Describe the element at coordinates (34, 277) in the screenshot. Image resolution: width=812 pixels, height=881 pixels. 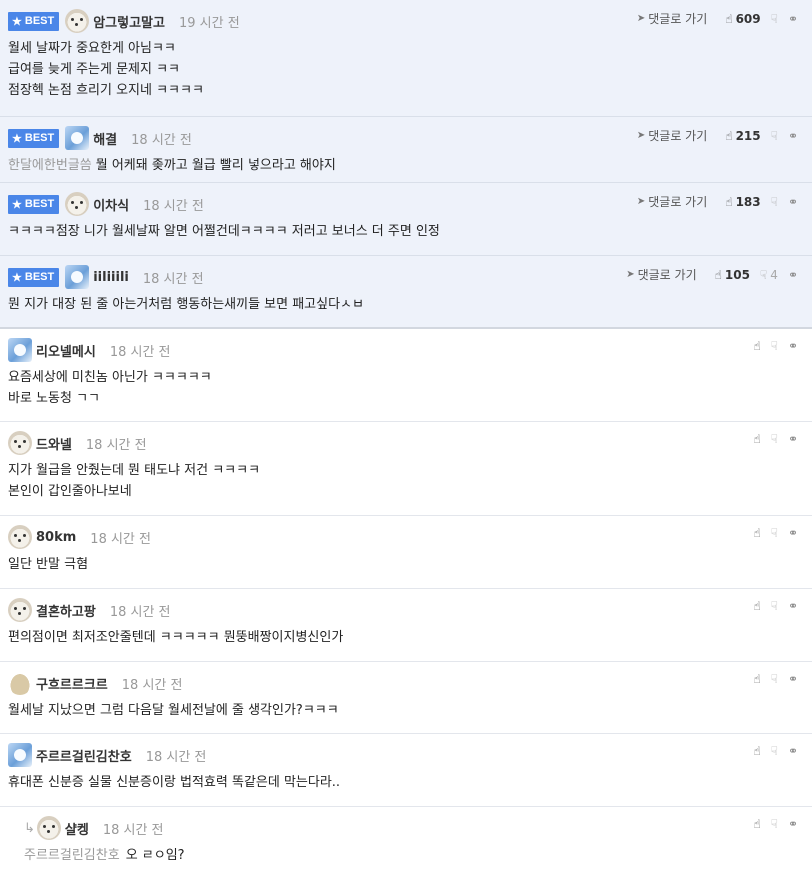
I see `best-badge: ★ BEST` at that location.